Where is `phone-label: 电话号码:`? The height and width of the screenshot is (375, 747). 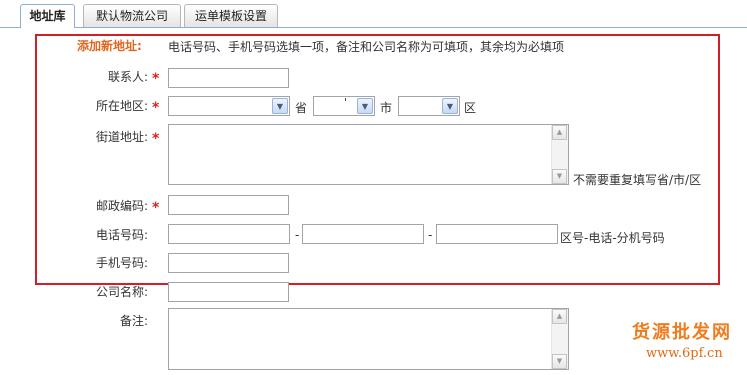 phone-label: 电话号码: is located at coordinates (121, 235).